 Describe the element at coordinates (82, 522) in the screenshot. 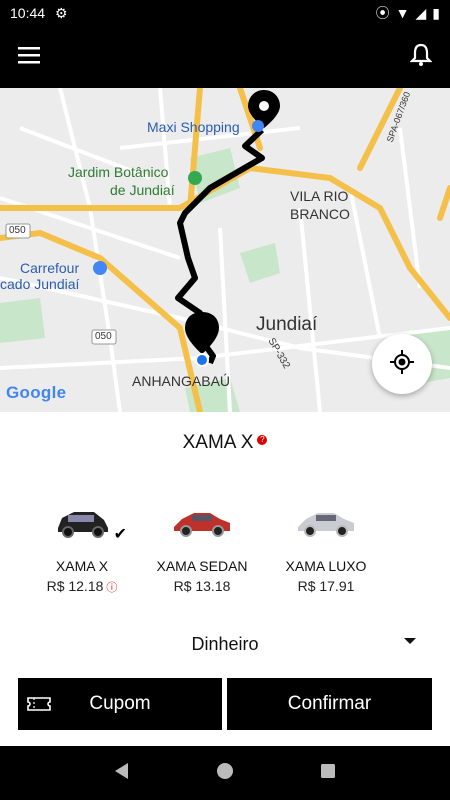

I see `car-hatchback-icon: ✔` at that location.